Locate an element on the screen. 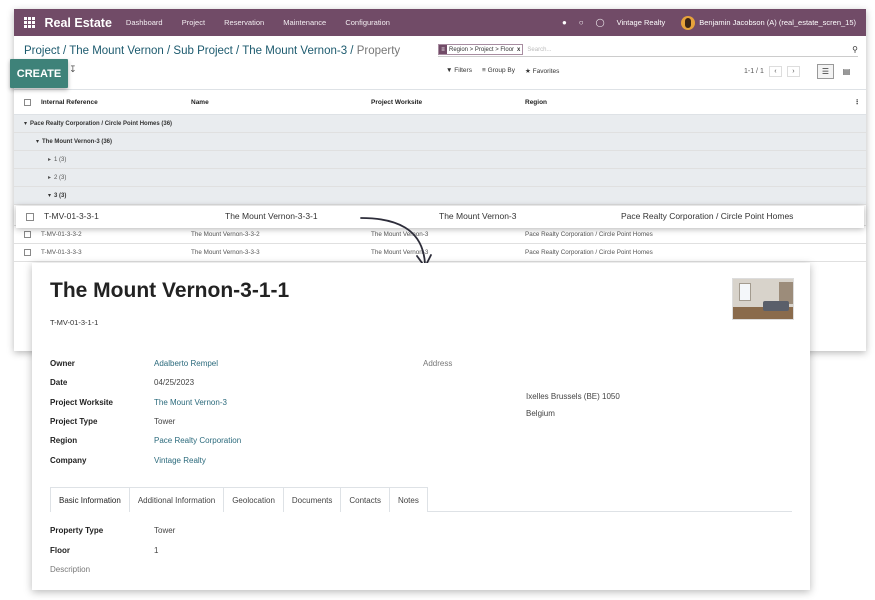 The height and width of the screenshot is (600, 875). facet-remove-icon: x is located at coordinates (518, 50).